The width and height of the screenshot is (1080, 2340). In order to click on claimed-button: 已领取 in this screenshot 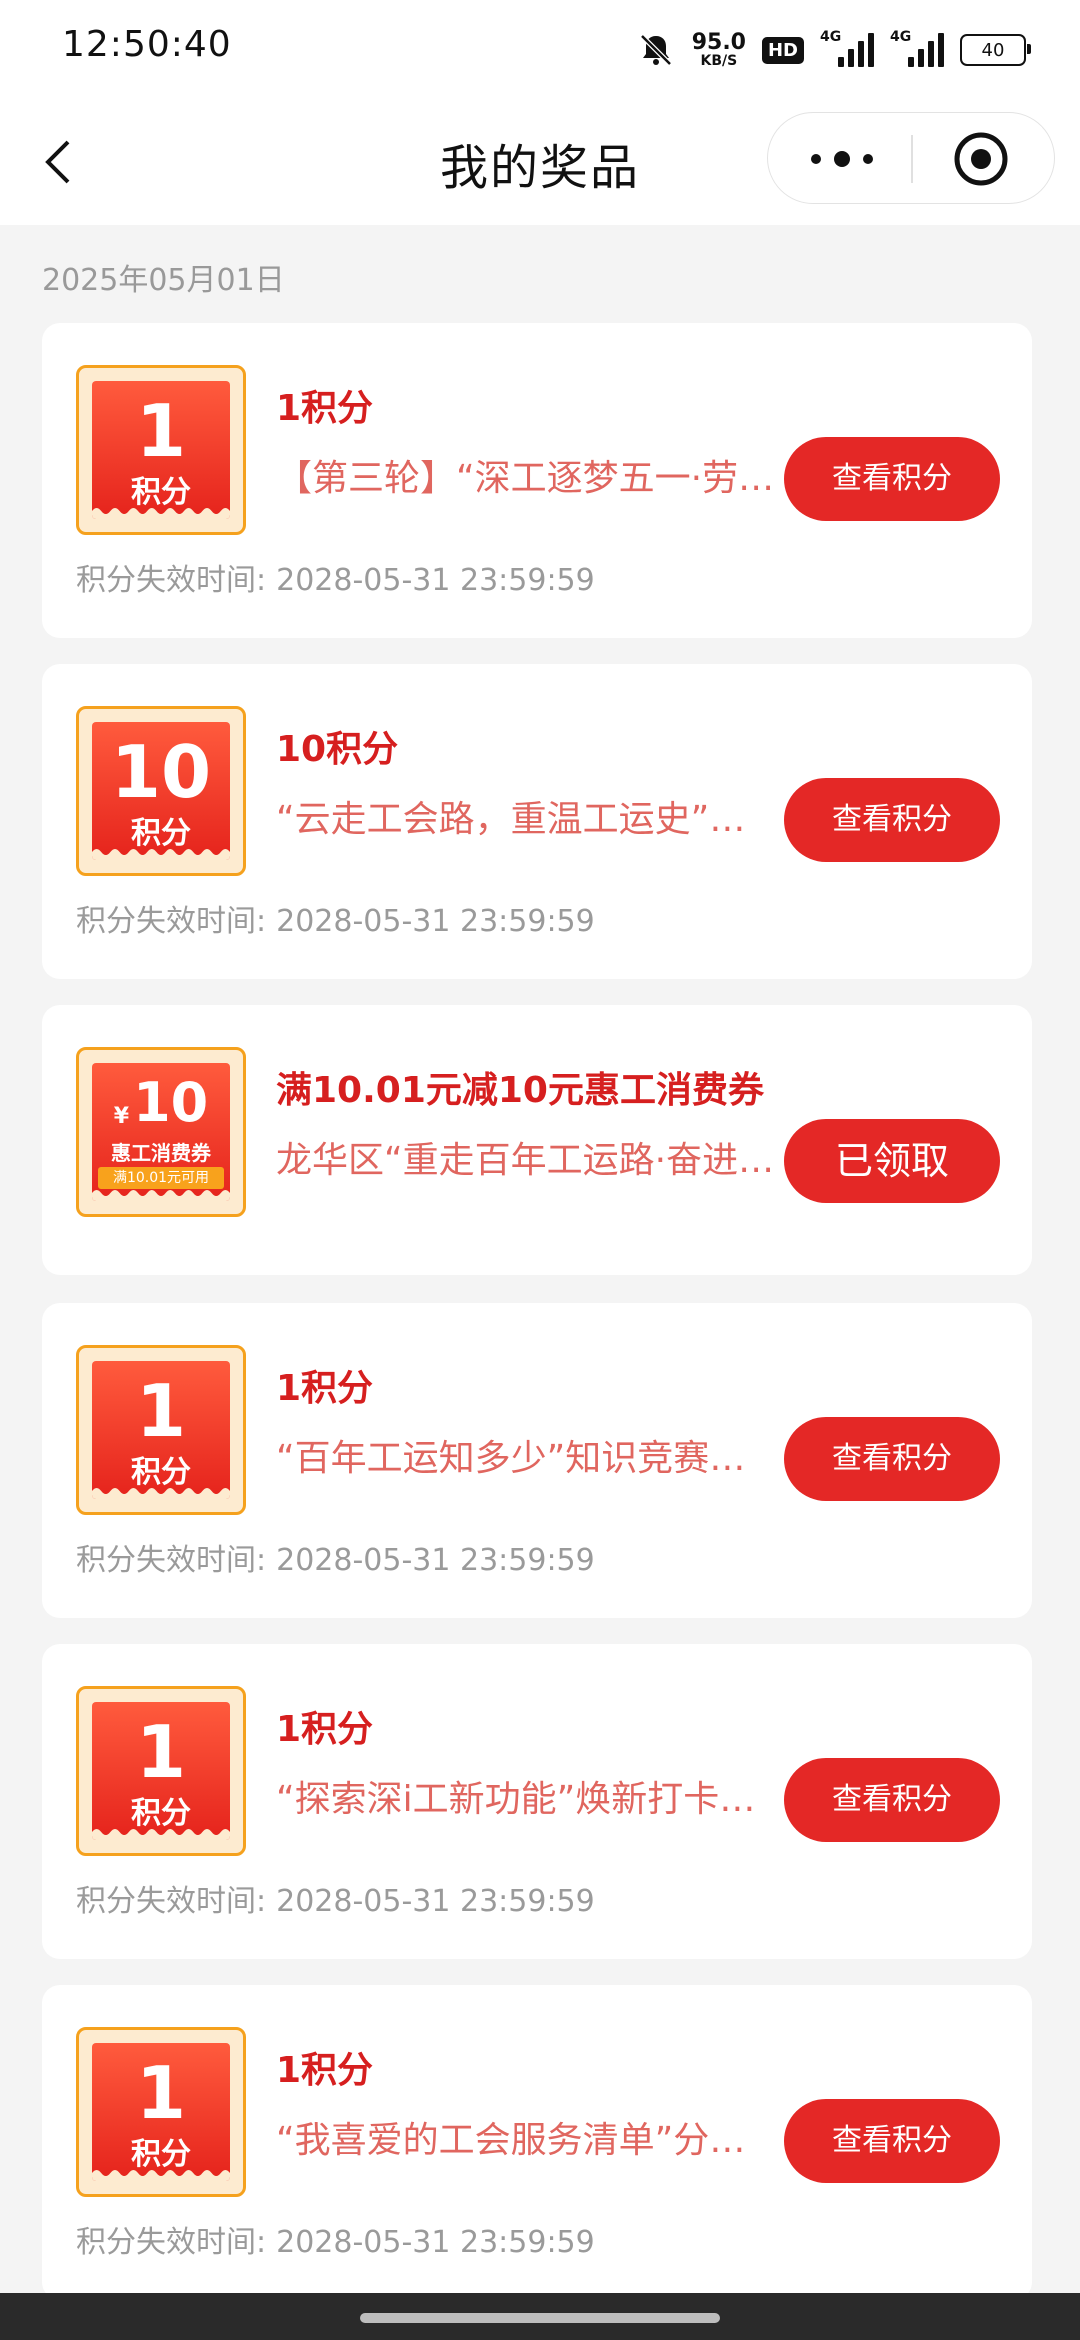, I will do `click(892, 1161)`.